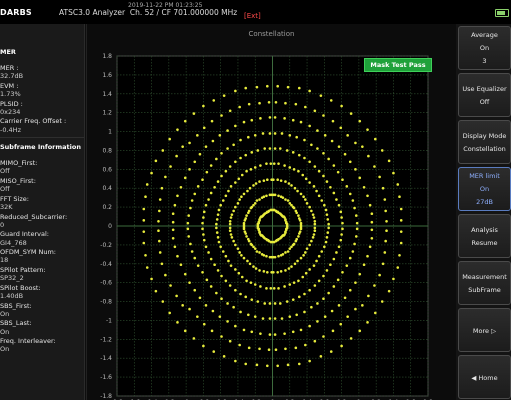 The width and height of the screenshot is (511, 400). Describe the element at coordinates (484, 95) in the screenshot. I see `softkey-use-equalizer: Use Equalizer Off` at that location.